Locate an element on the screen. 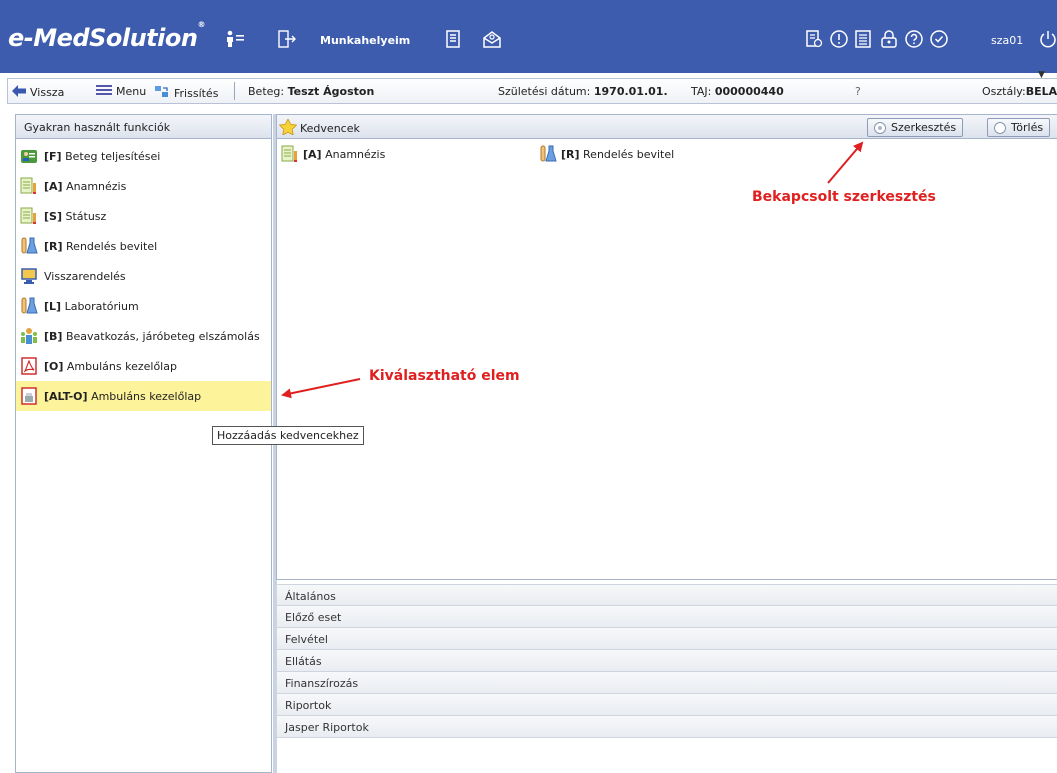 This screenshot has width=1057, height=773. back-button: Vissza is located at coordinates (38, 92).